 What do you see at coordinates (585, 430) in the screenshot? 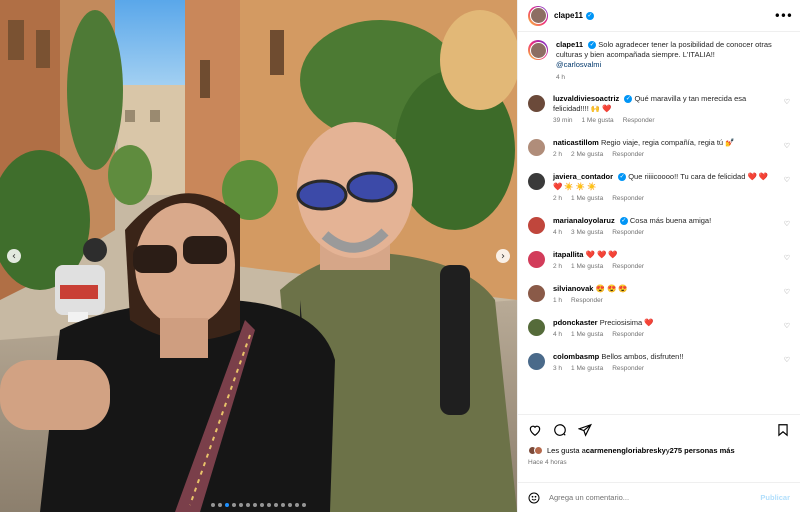
I see `share-icon` at bounding box center [585, 430].